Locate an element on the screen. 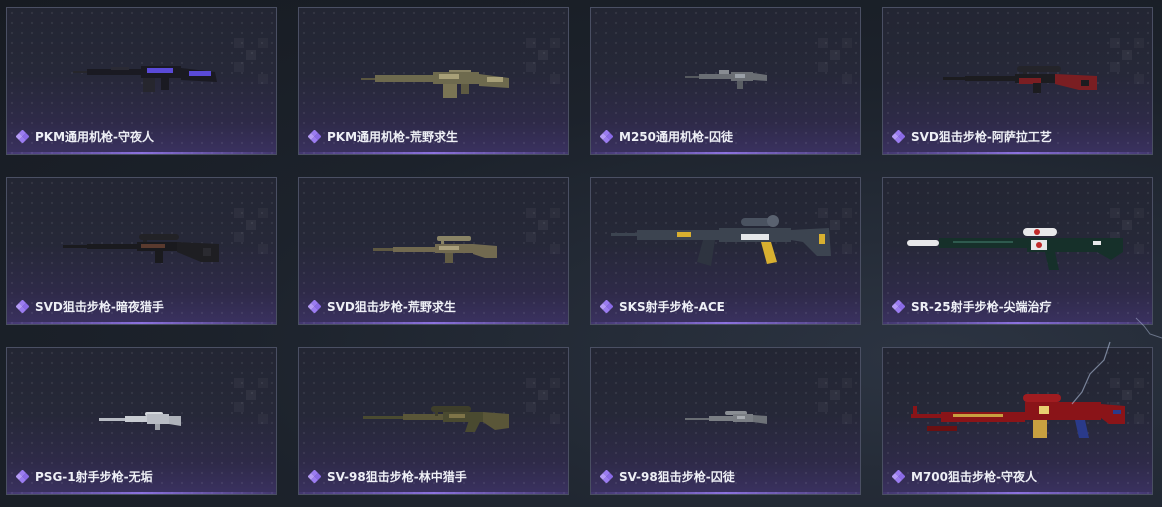  weapon-skin-name: M700狙击步枪-守夜人 is located at coordinates (974, 477).